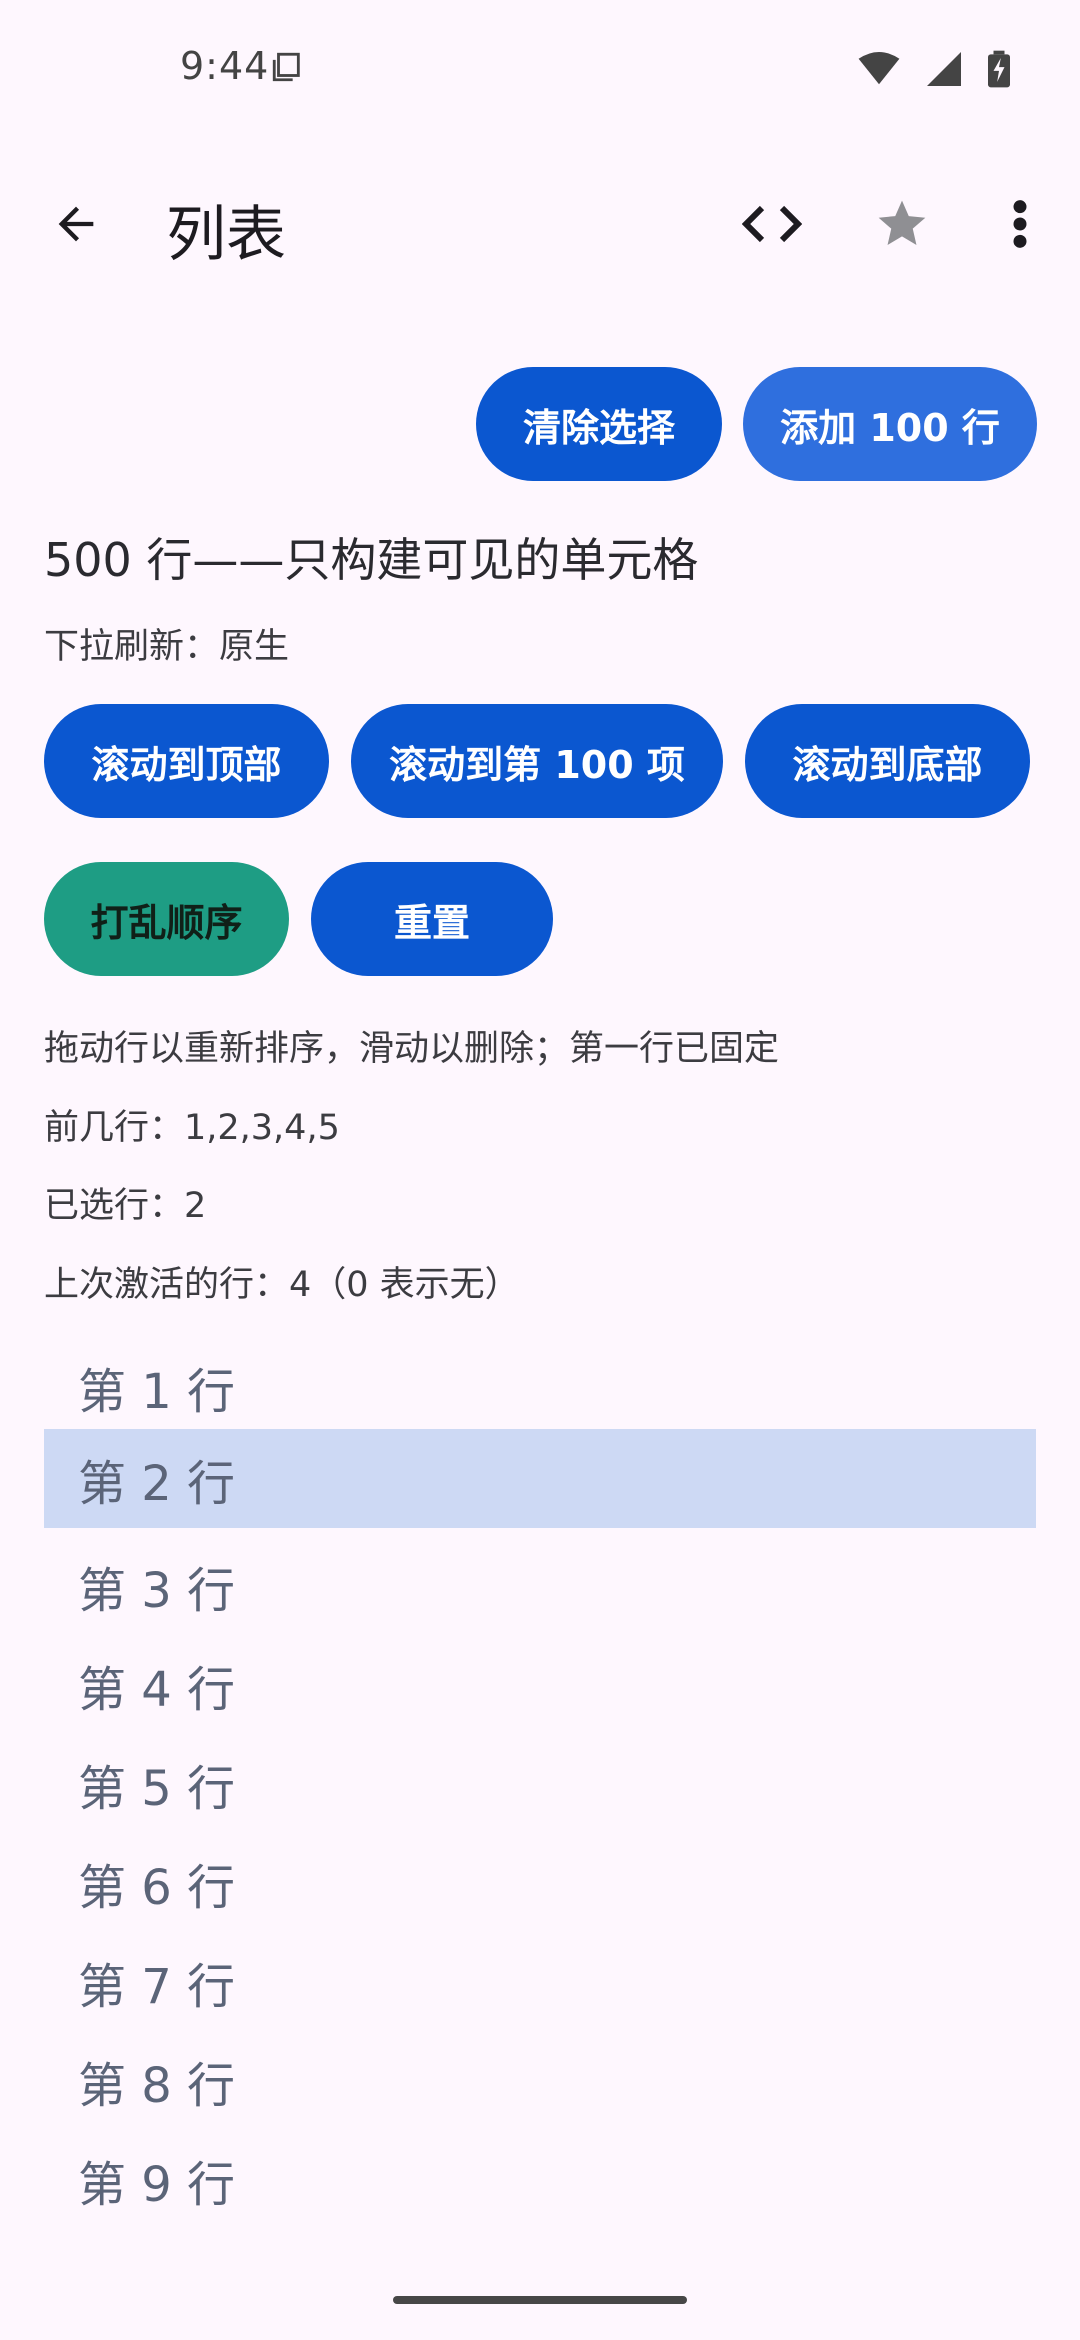 The width and height of the screenshot is (1080, 2340). I want to click on status-time: 9:44, so click(225, 66).